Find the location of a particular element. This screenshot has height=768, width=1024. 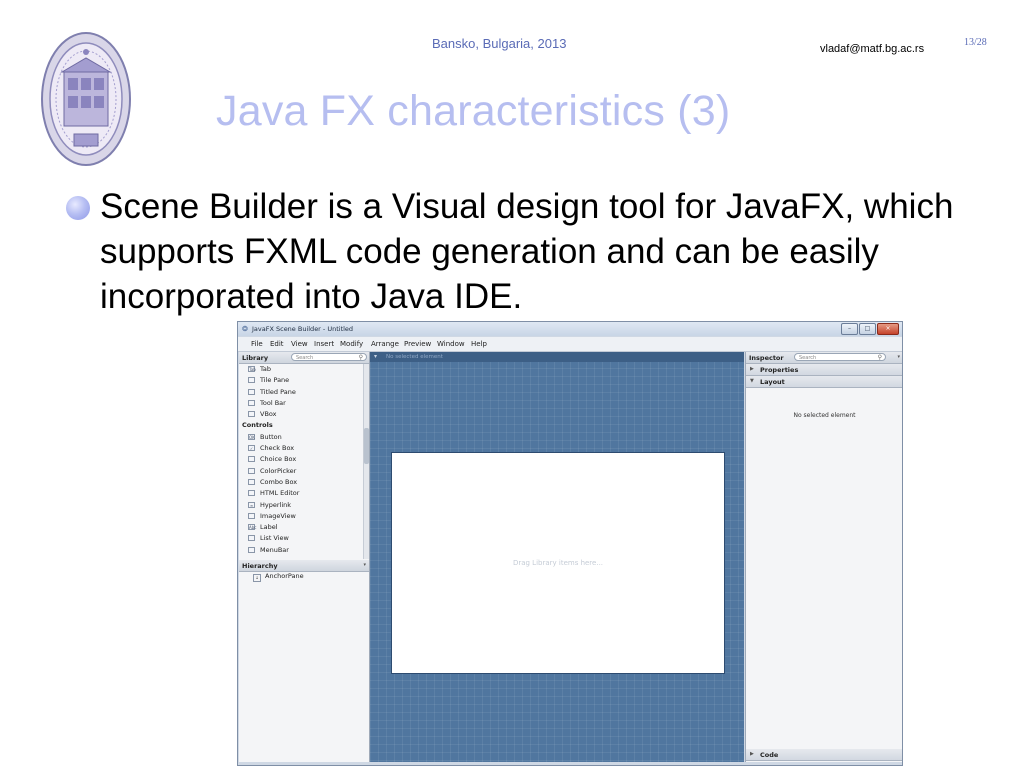

properties-section: ▶ Properties is located at coordinates (824, 370).